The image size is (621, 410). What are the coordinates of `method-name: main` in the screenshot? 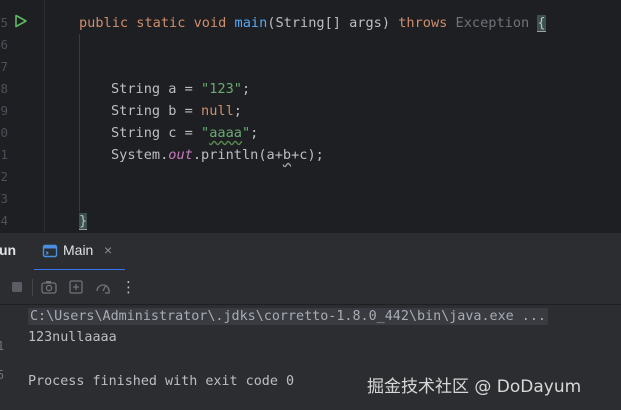 It's located at (251, 23).